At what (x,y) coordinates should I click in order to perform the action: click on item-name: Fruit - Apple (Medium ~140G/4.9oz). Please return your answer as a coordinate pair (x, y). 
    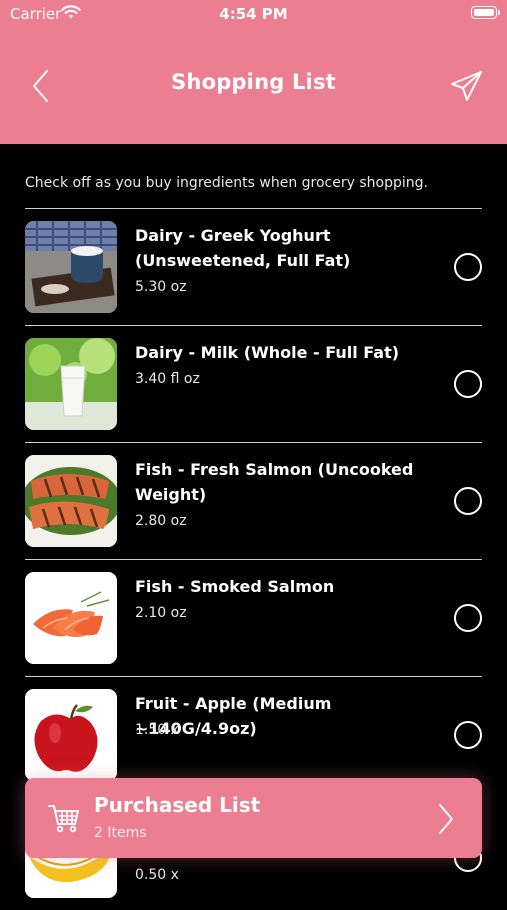
    Looking at the image, I should click on (233, 716).